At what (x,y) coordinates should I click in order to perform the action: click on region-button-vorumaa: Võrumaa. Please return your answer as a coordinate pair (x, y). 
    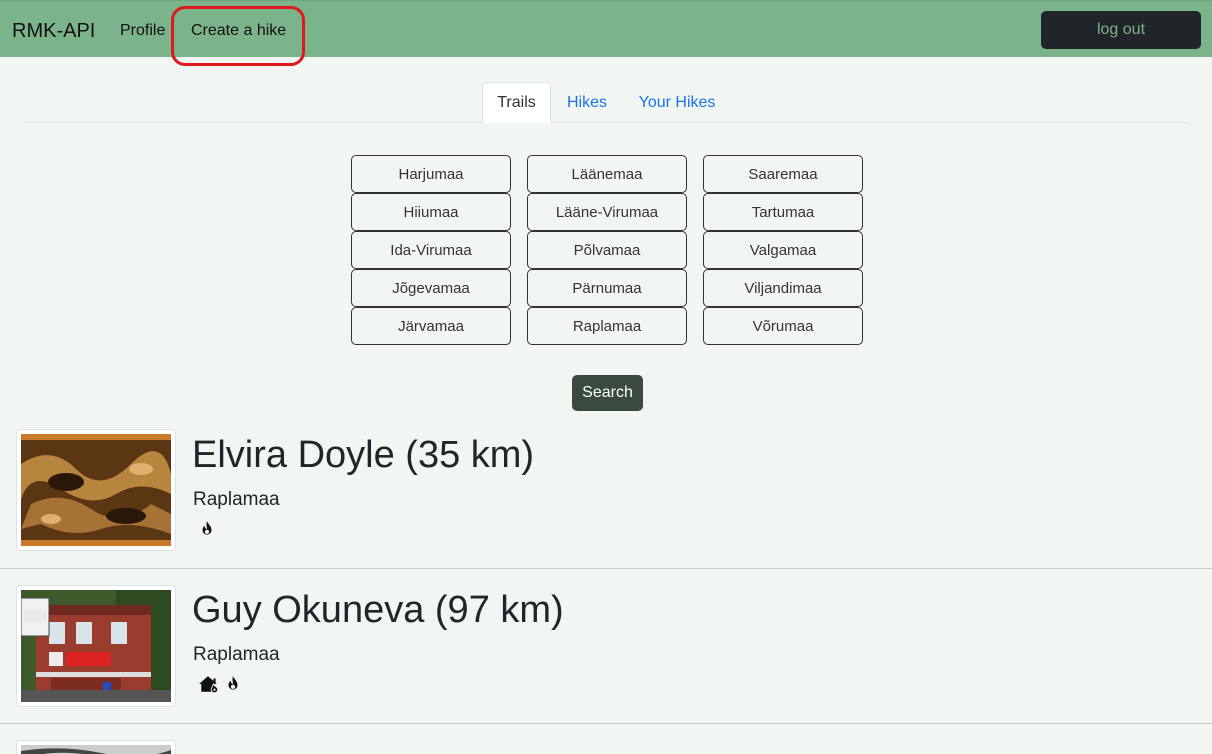
    Looking at the image, I should click on (783, 326).